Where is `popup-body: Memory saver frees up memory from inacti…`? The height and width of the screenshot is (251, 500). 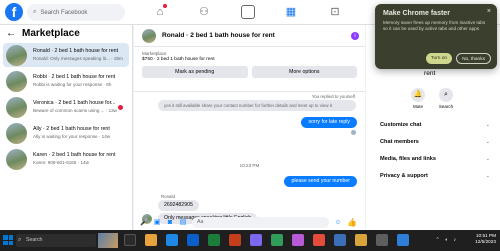
popup-body: Memory saver frees up memory from inacti… is located at coordinates (434, 25).